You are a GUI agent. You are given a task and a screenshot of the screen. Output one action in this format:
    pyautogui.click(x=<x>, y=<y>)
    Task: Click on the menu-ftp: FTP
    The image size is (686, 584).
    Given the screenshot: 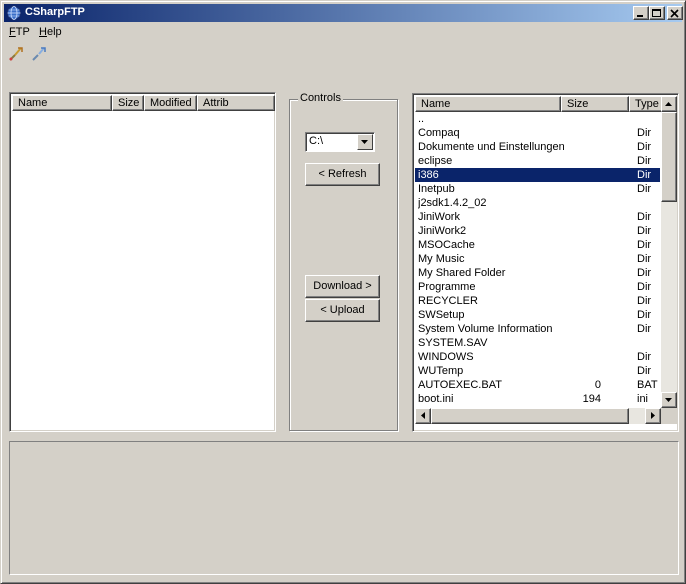 What is the action you would take?
    pyautogui.click(x=19, y=32)
    